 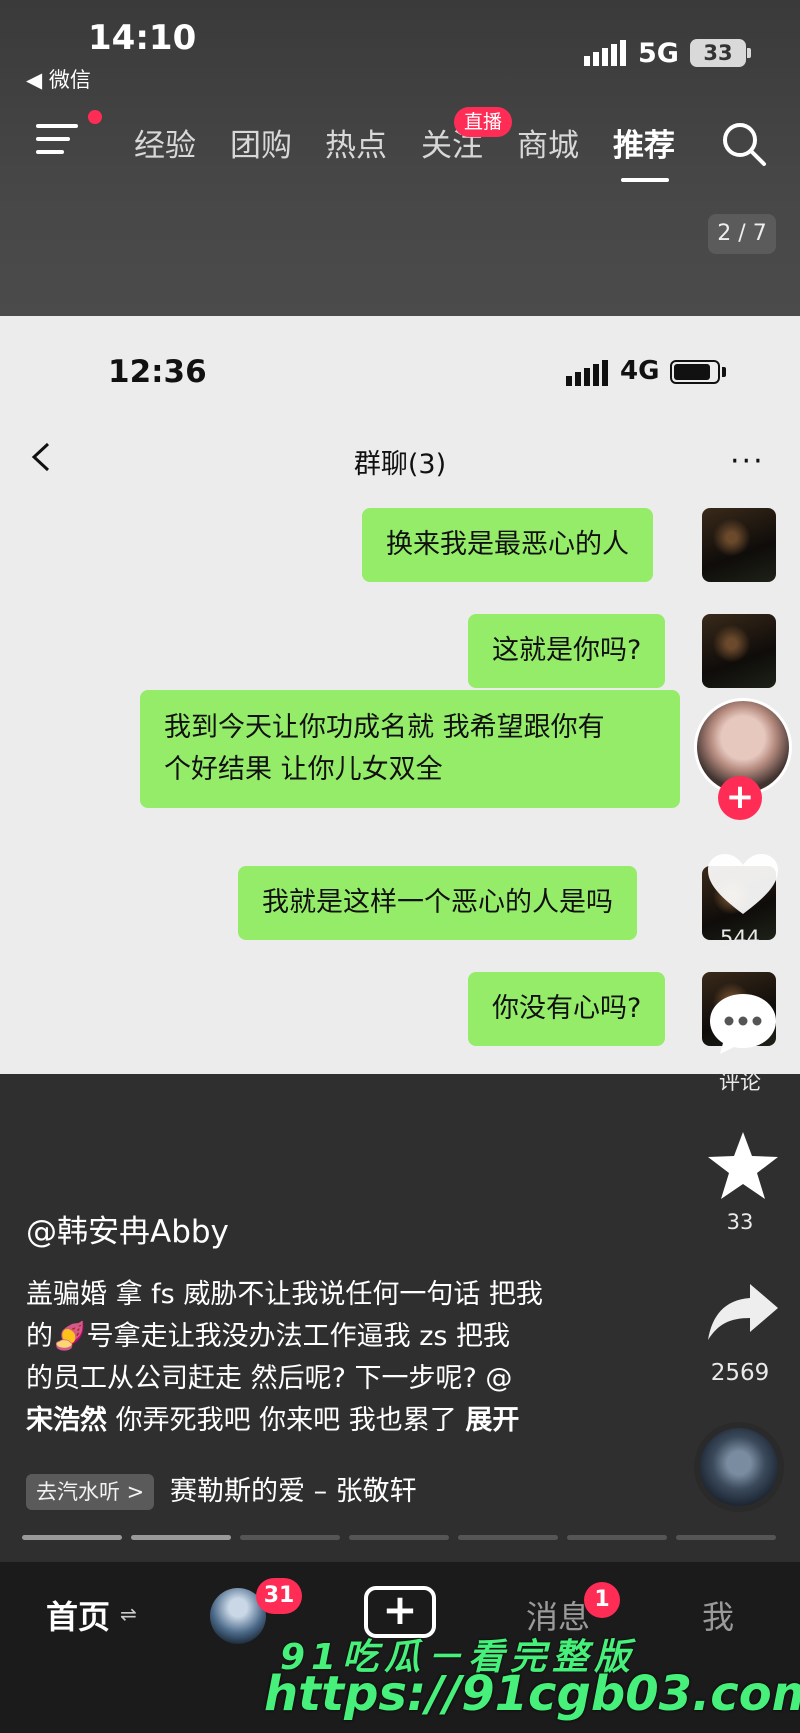 What do you see at coordinates (400, 464) in the screenshot?
I see `chat-title: 群聊(3)` at bounding box center [400, 464].